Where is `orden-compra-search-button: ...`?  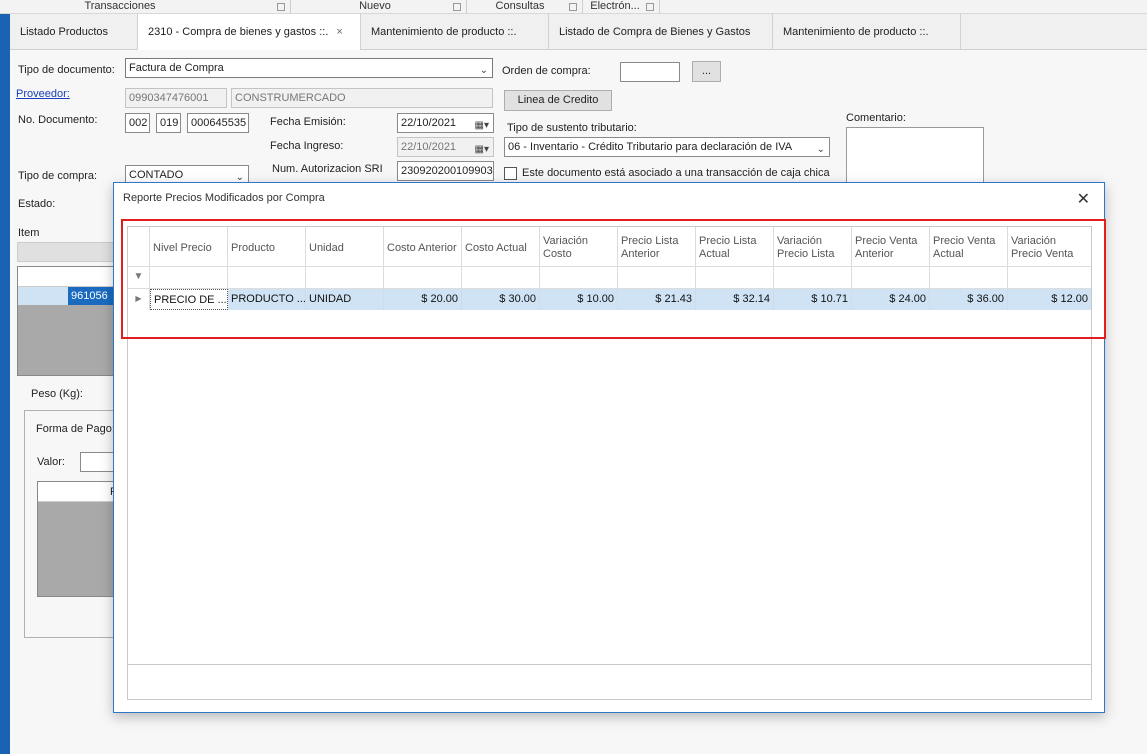
orden-compra-search-button: ... is located at coordinates (706, 71).